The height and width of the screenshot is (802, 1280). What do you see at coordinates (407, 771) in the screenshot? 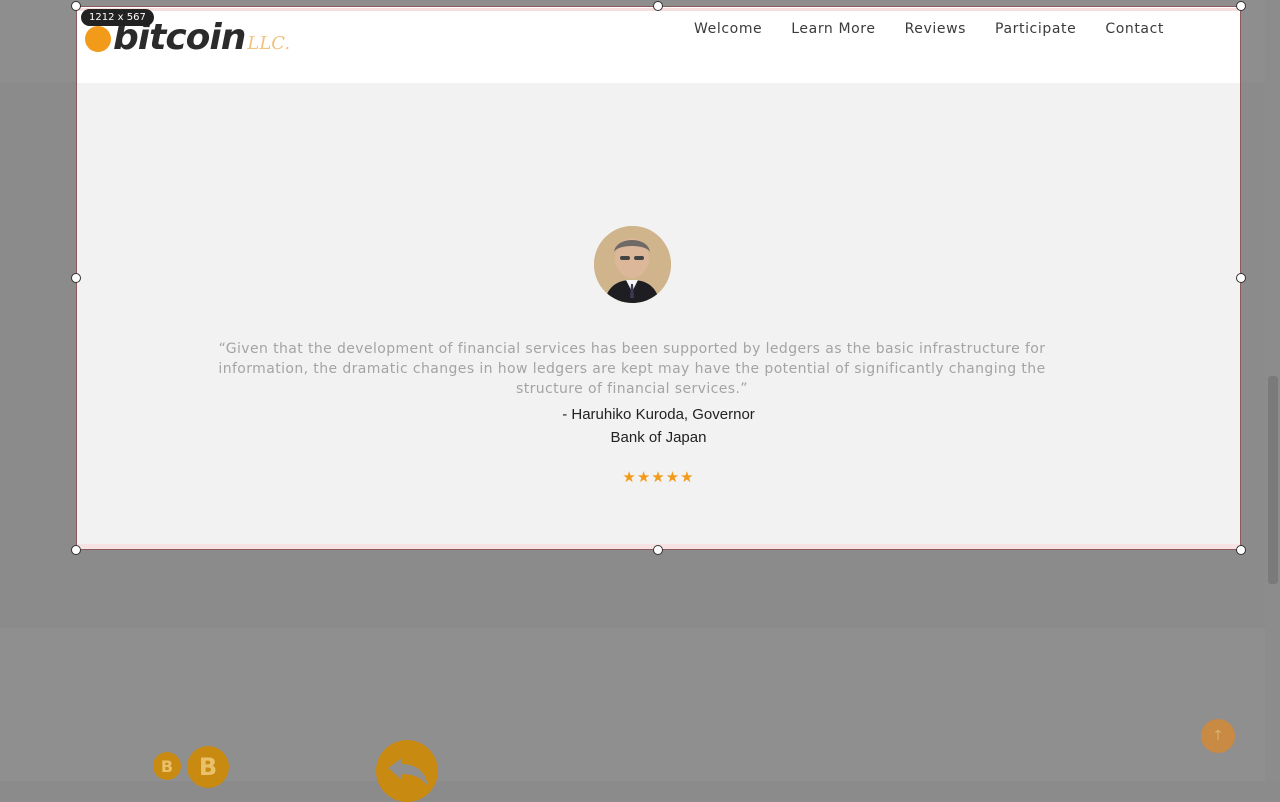
I see `return-arrow-icon` at bounding box center [407, 771].